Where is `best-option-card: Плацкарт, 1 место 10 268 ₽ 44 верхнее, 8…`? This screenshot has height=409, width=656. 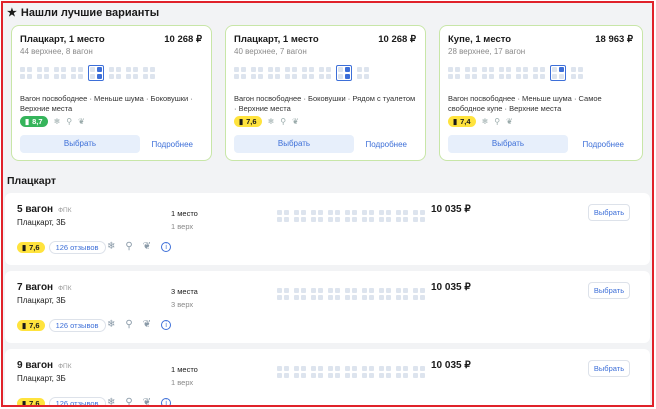 best-option-card: Плацкарт, 1 место 10 268 ₽ 44 верхнее, 8… is located at coordinates (111, 93).